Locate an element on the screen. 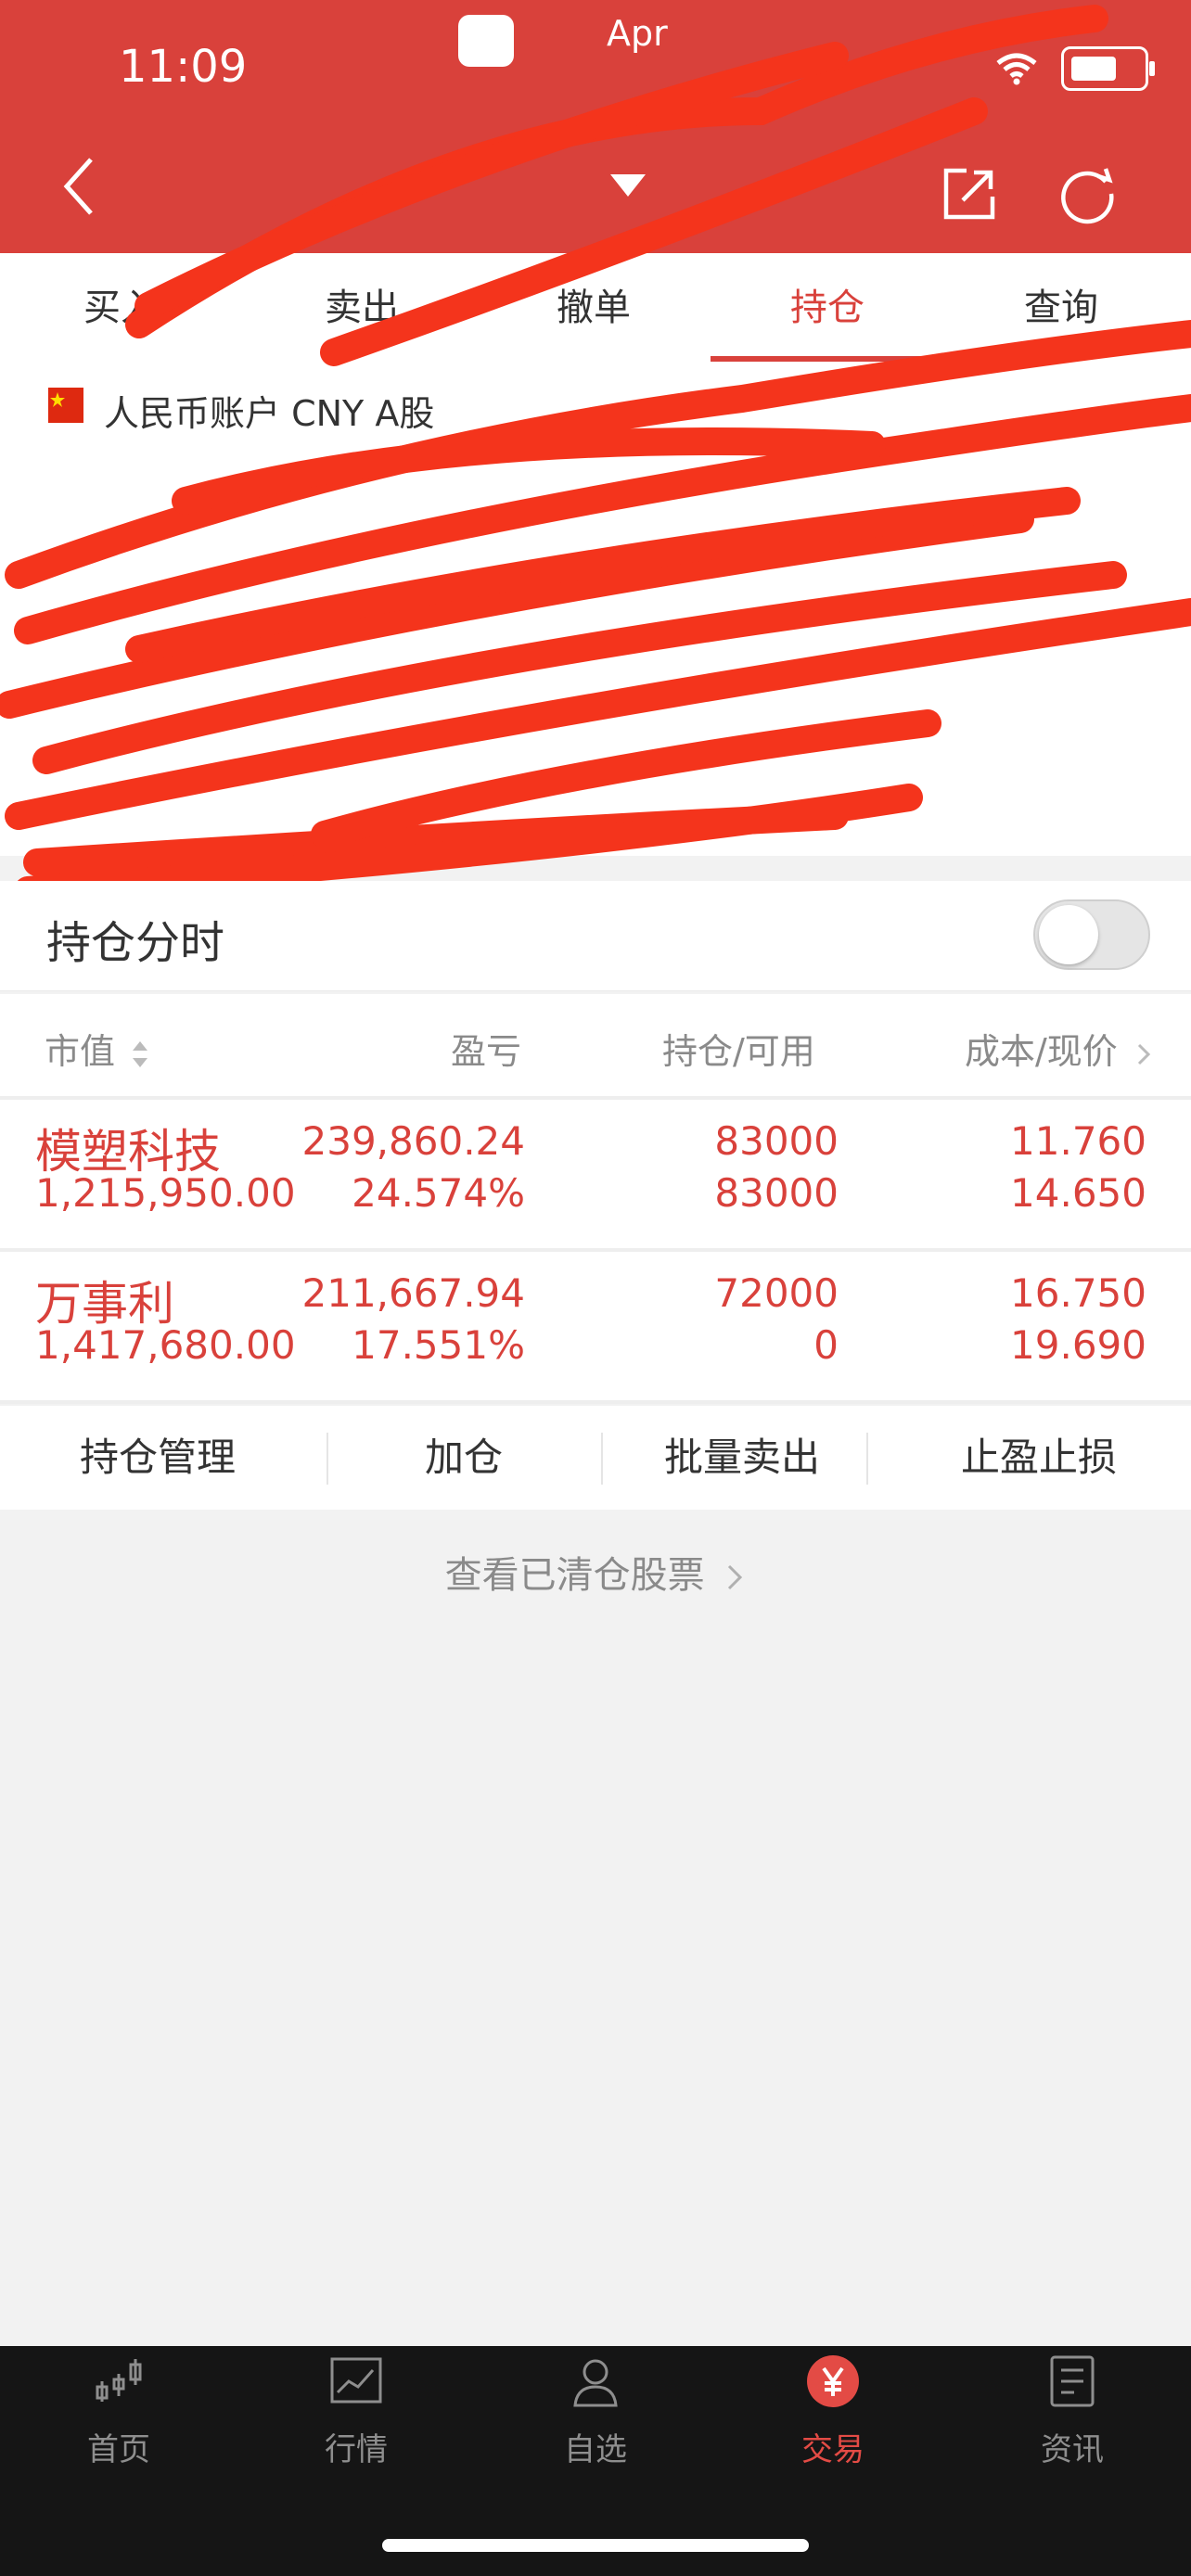 This screenshot has height=2576, width=1191. status-app-label: Apr is located at coordinates (637, 33).